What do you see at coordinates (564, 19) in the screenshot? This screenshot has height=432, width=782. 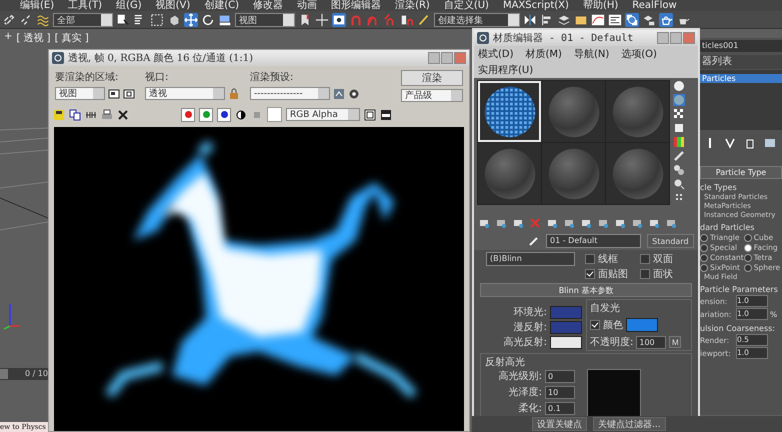 I see `layers-icon` at bounding box center [564, 19].